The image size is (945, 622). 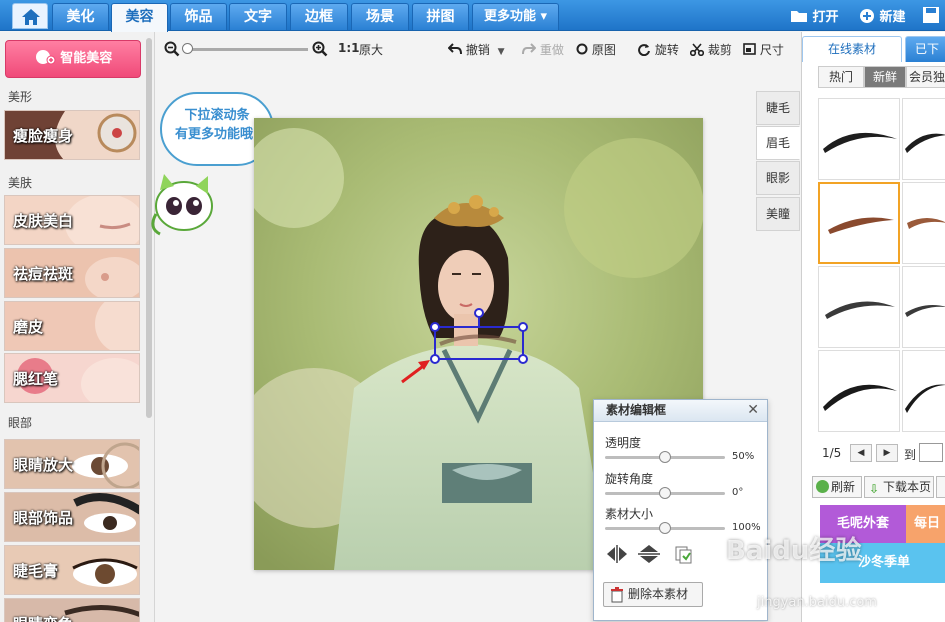 I want to click on tab-beautify: 美化, so click(x=80, y=16).